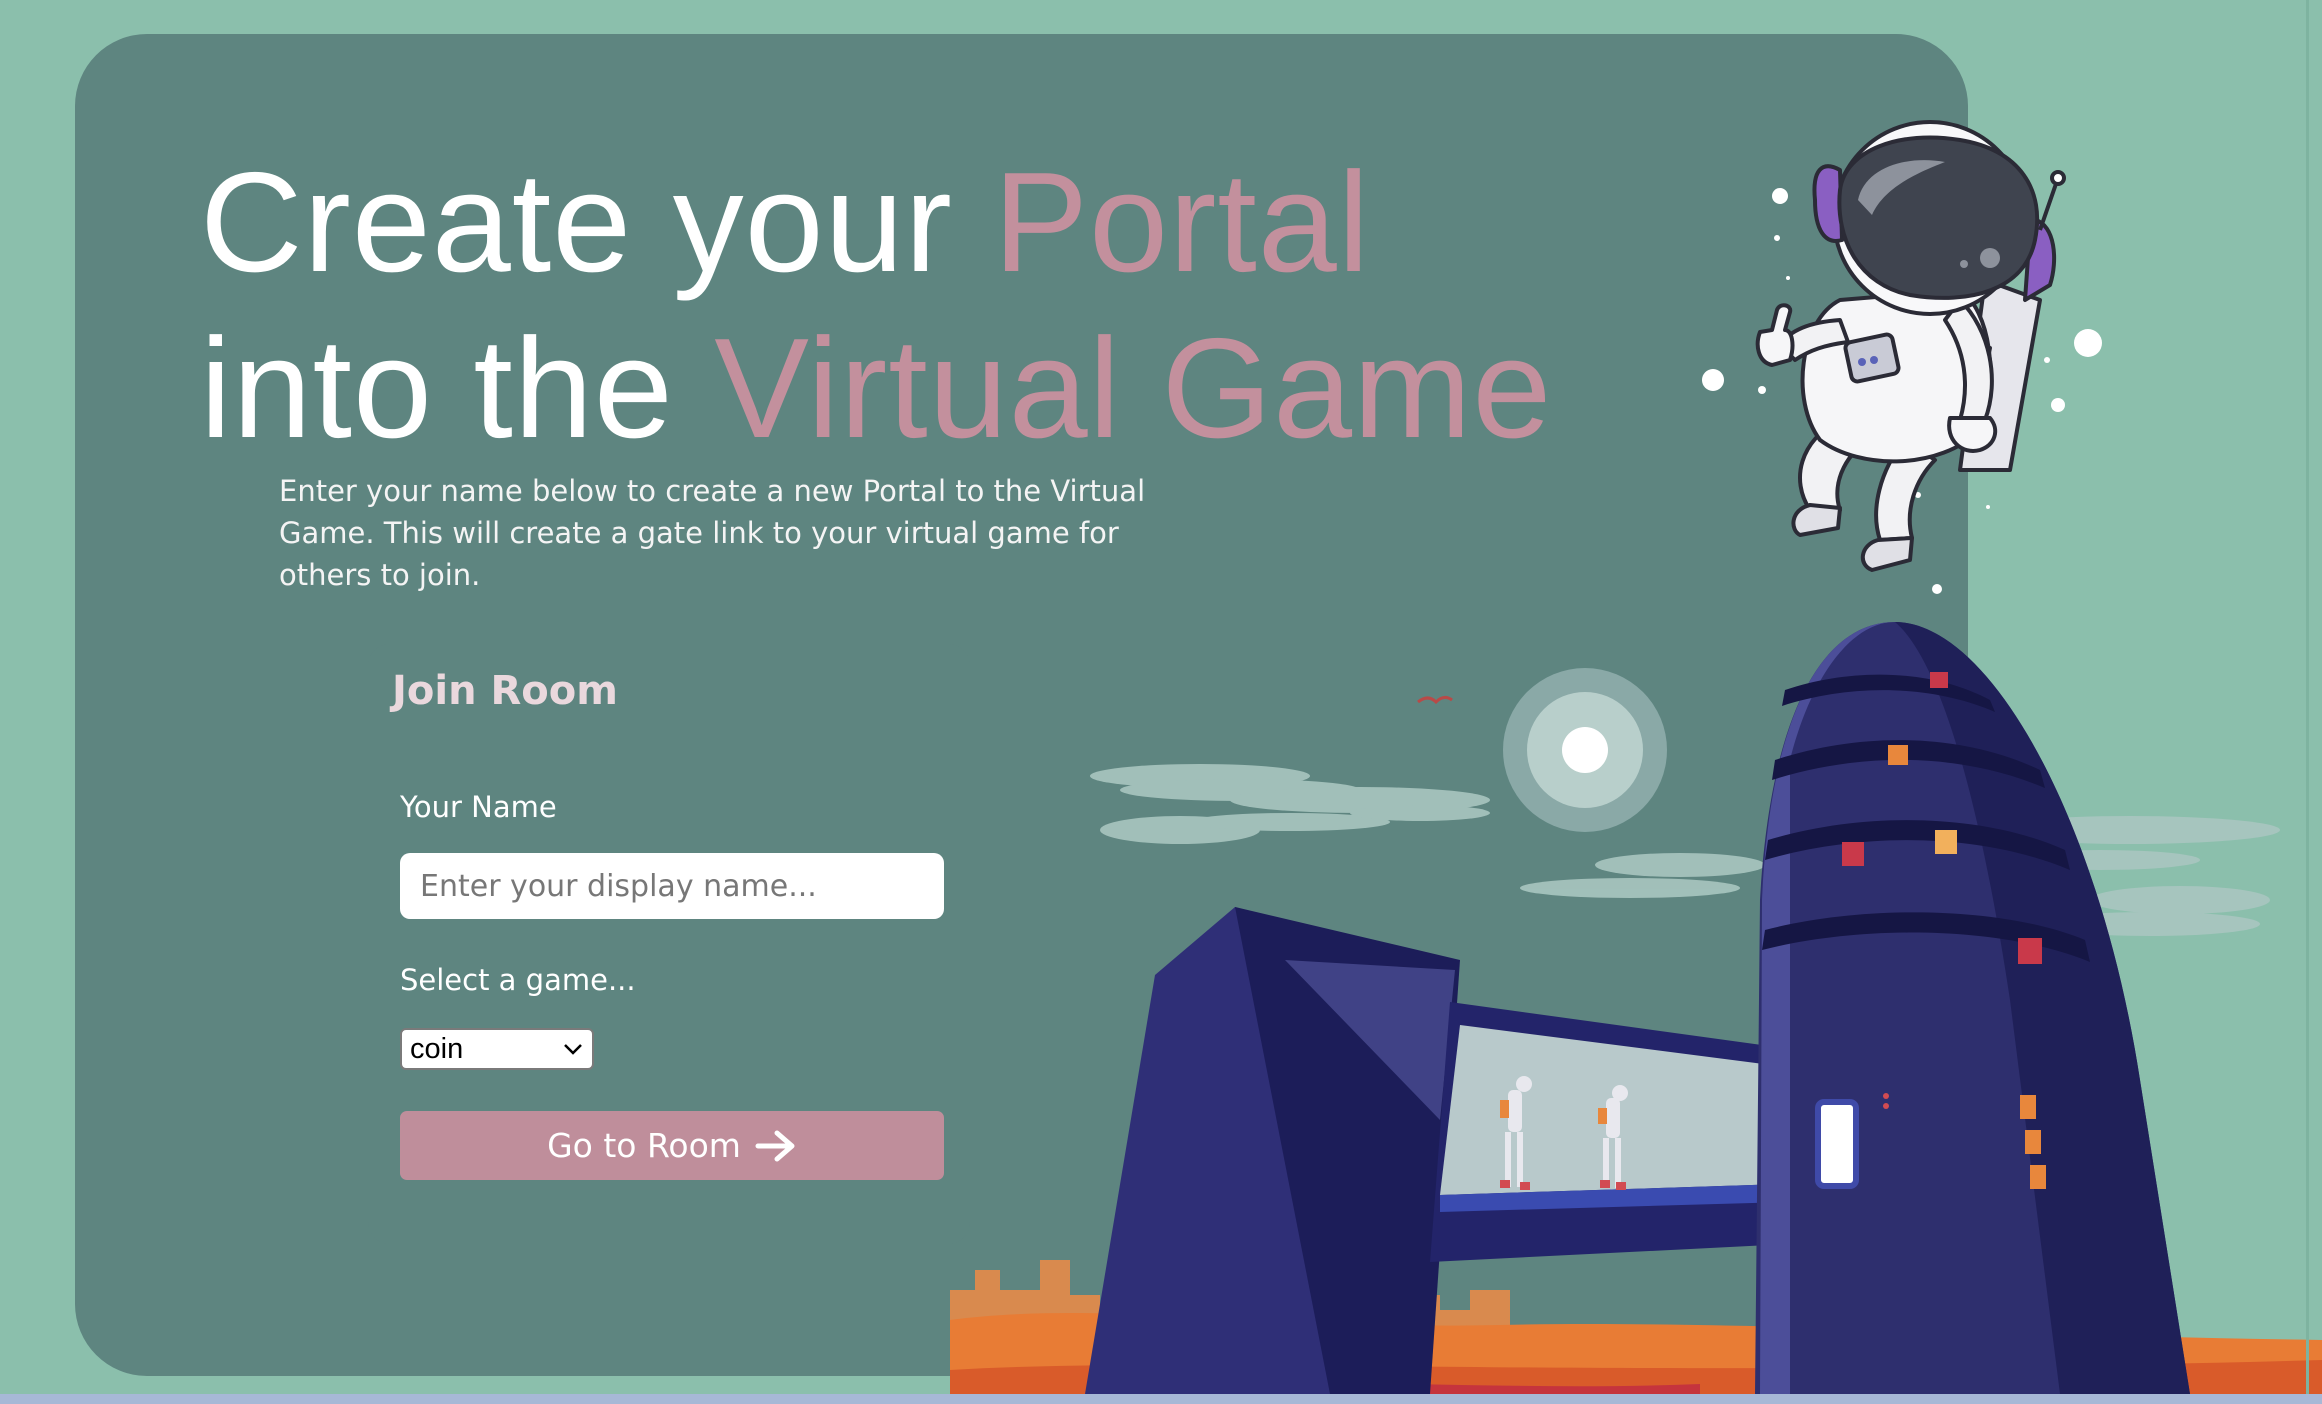 The height and width of the screenshot is (1404, 2322). Describe the element at coordinates (1182, 222) in the screenshot. I see `title-line1-accent: Portal` at that location.